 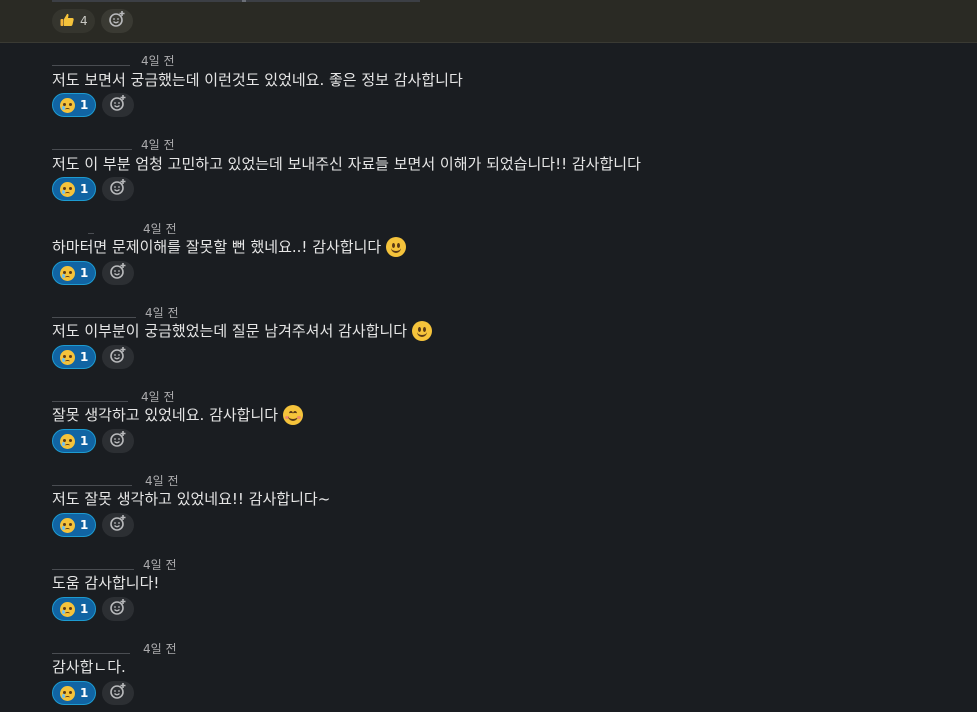 I want to click on thumbs-up-icon, so click(x=67, y=21).